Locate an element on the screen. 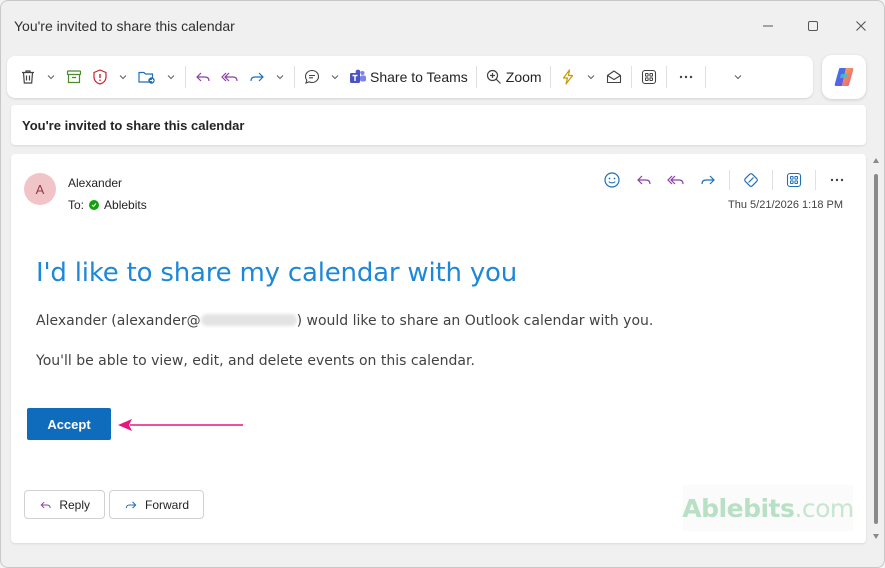 The image size is (885, 568). forward-button: Forward is located at coordinates (156, 504).